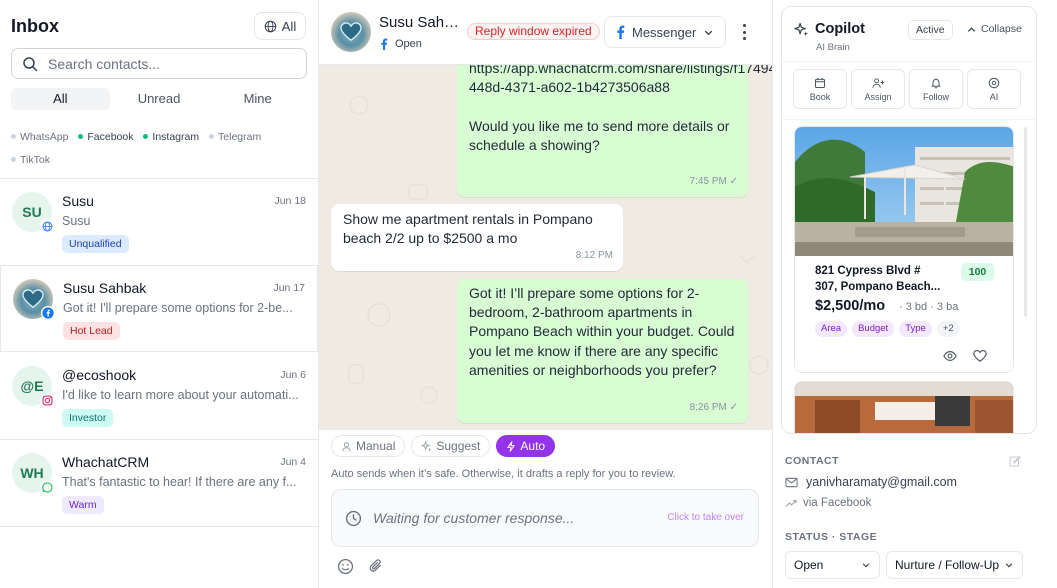  I want to click on tab-unread: Unread, so click(159, 99).